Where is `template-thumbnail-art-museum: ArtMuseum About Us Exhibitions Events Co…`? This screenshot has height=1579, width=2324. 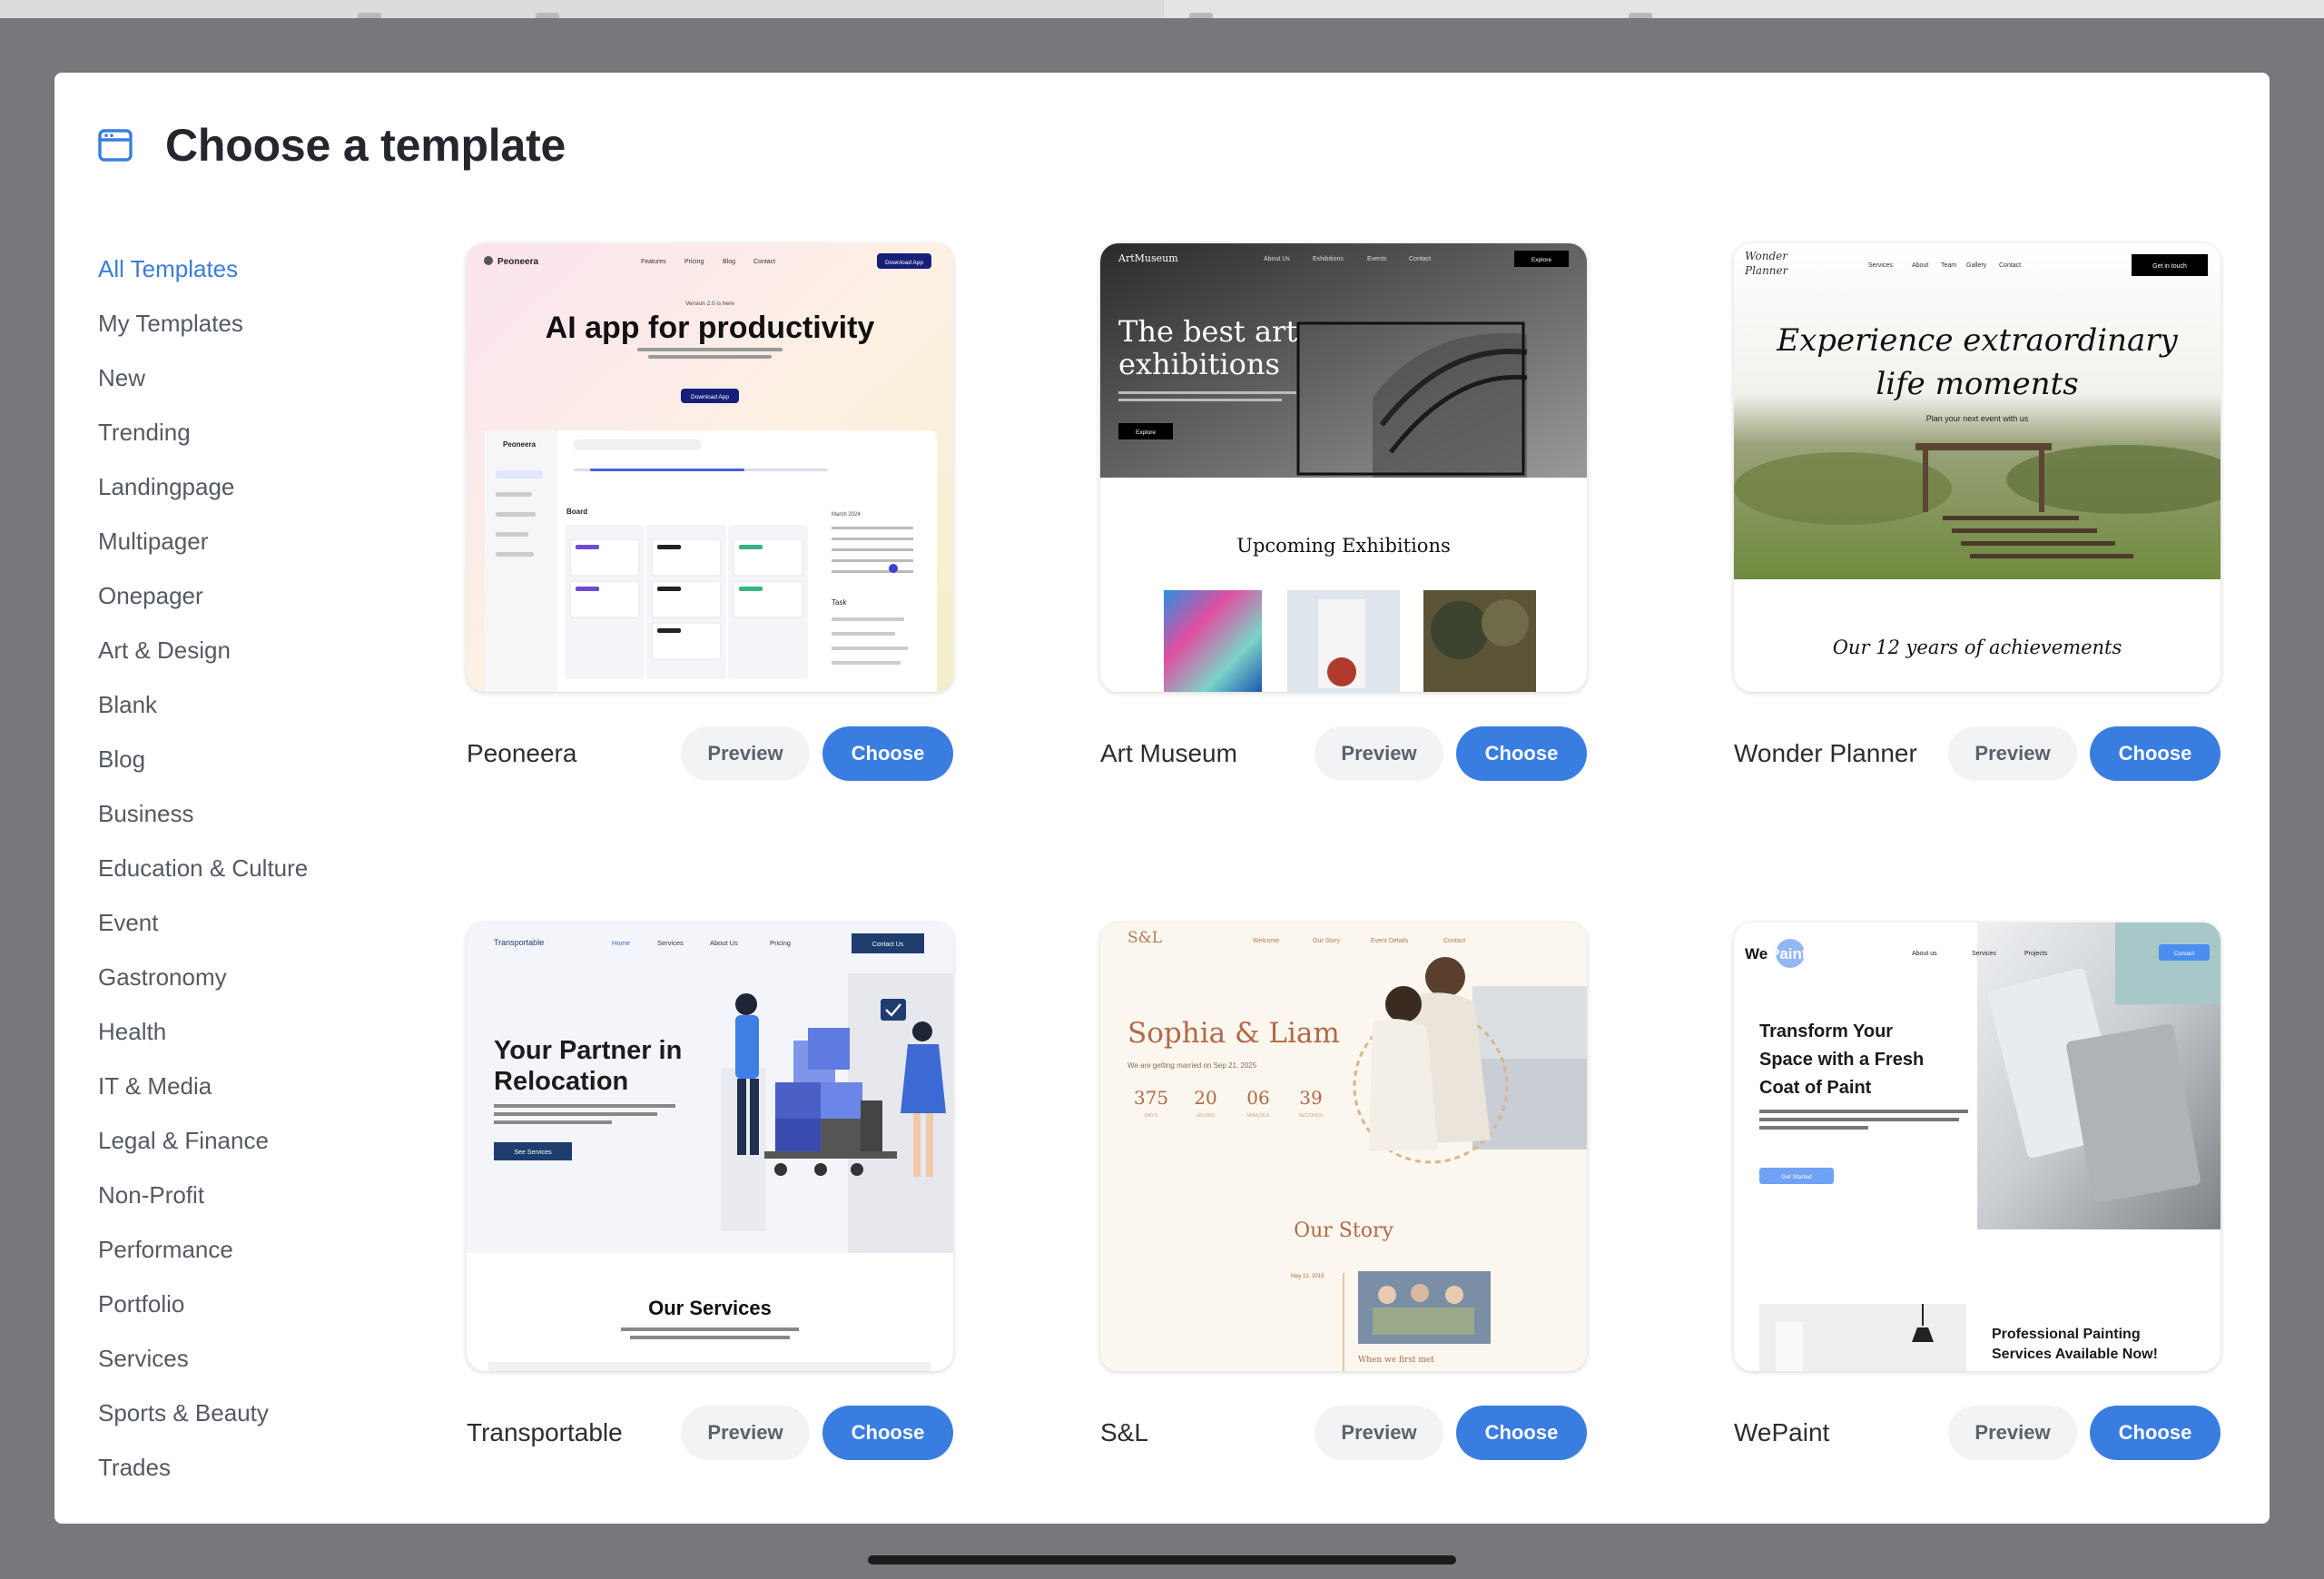
template-thumbnail-art-museum: ArtMuseum About Us Exhibitions Events Co… is located at coordinates (1343, 467).